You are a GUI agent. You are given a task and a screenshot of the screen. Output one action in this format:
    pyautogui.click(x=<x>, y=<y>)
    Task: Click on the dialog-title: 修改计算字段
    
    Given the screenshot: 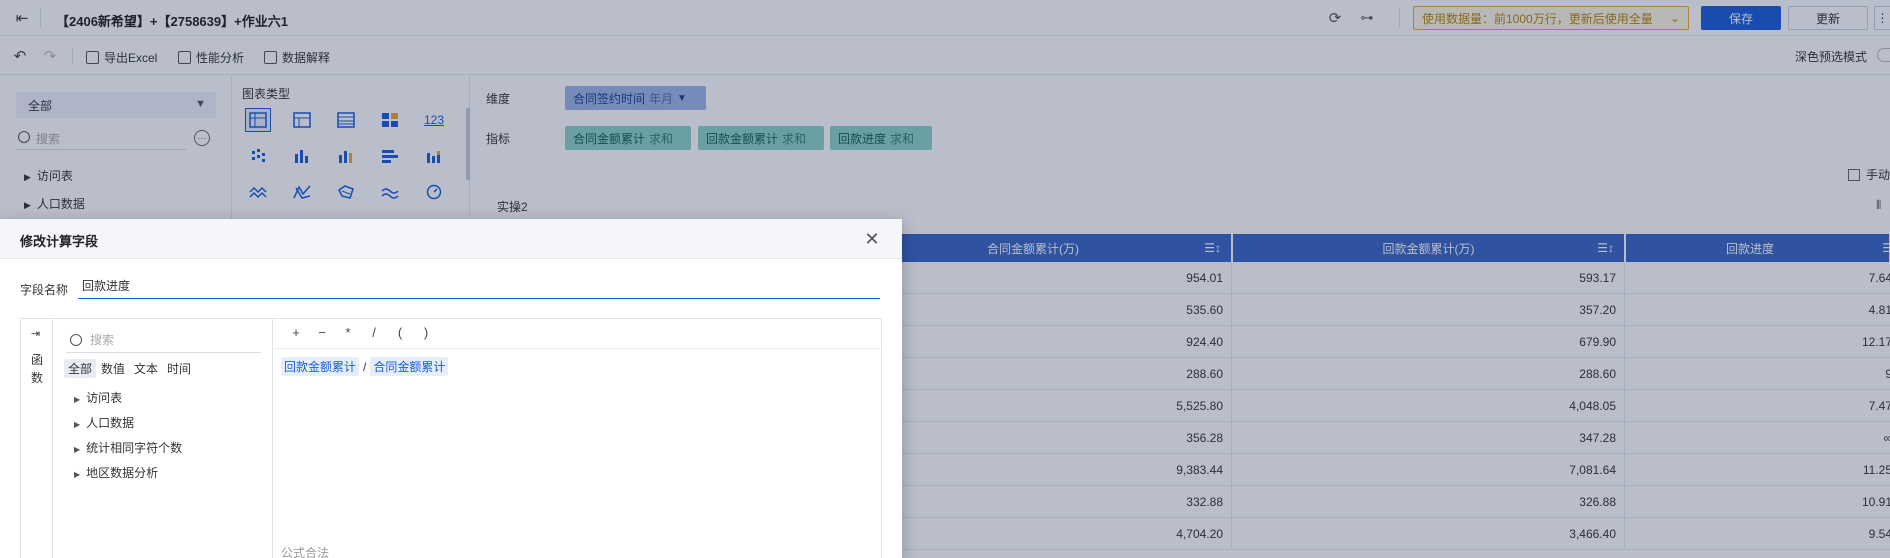 What is the action you would take?
    pyautogui.click(x=59, y=241)
    